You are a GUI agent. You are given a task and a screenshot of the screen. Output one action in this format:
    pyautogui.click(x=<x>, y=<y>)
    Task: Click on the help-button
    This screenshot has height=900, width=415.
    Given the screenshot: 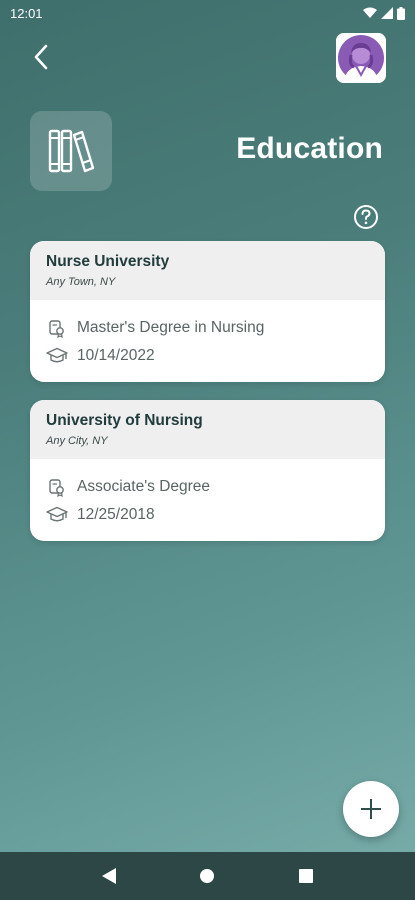 What is the action you would take?
    pyautogui.click(x=366, y=217)
    